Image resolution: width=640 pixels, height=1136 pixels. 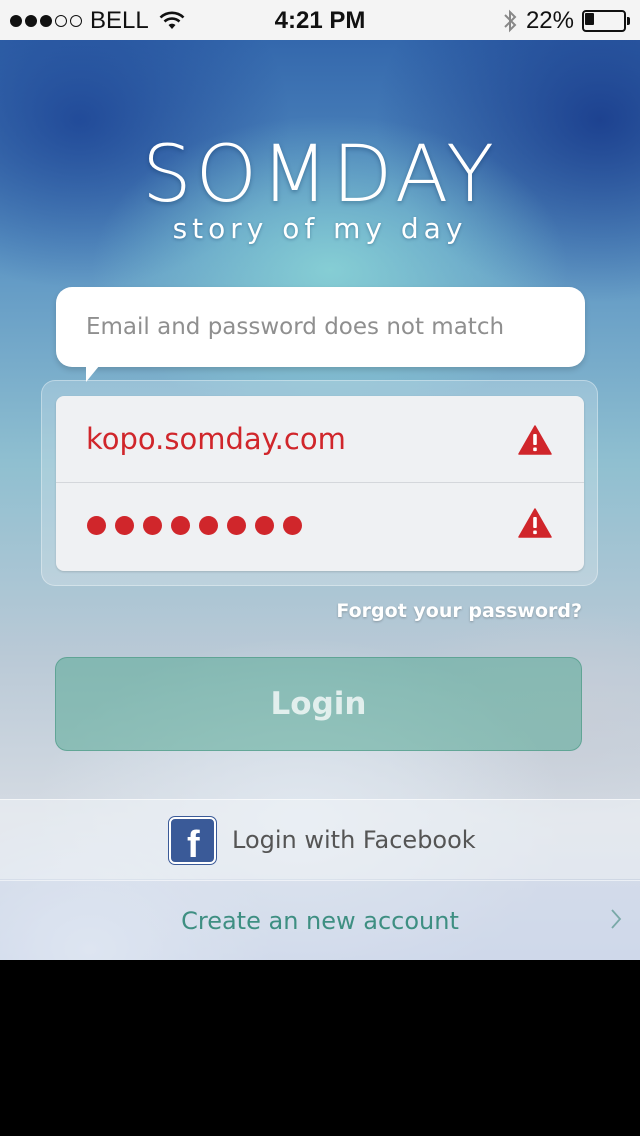 What do you see at coordinates (320, 175) in the screenshot?
I see `app-logo-title: SOMDAY` at bounding box center [320, 175].